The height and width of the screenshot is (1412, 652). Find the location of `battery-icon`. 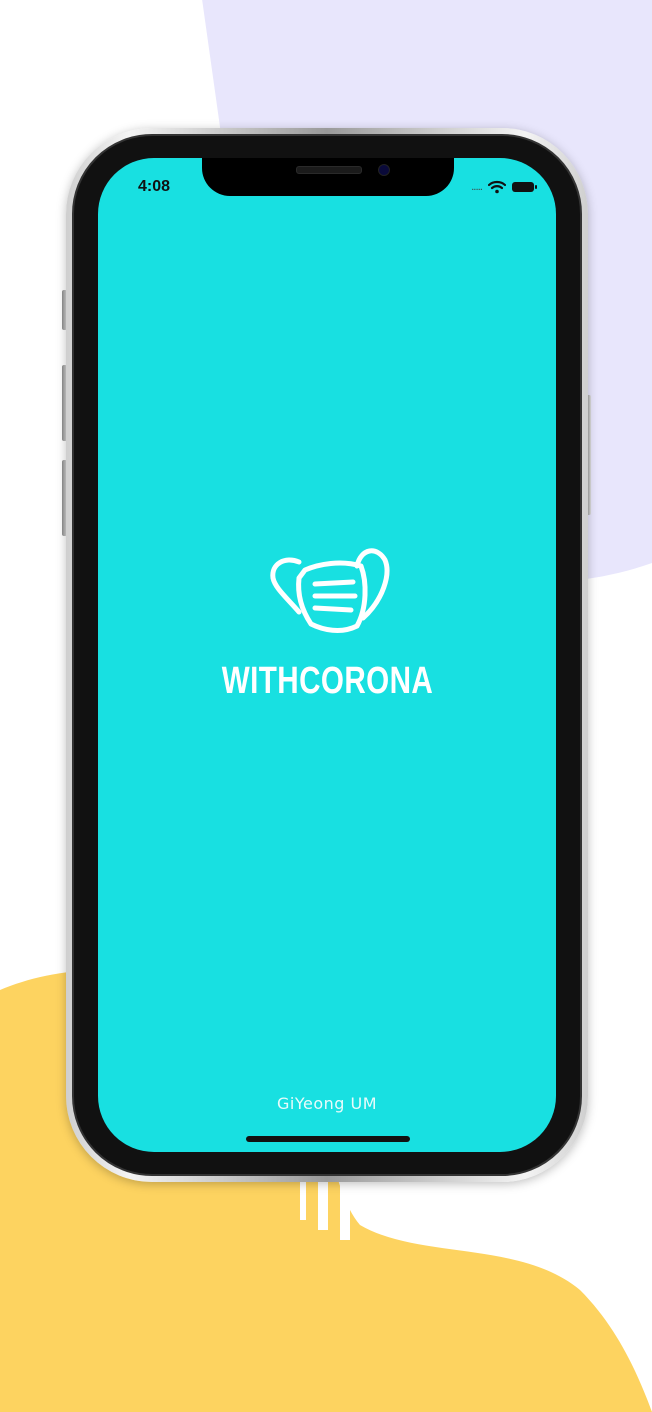

battery-icon is located at coordinates (524, 187).